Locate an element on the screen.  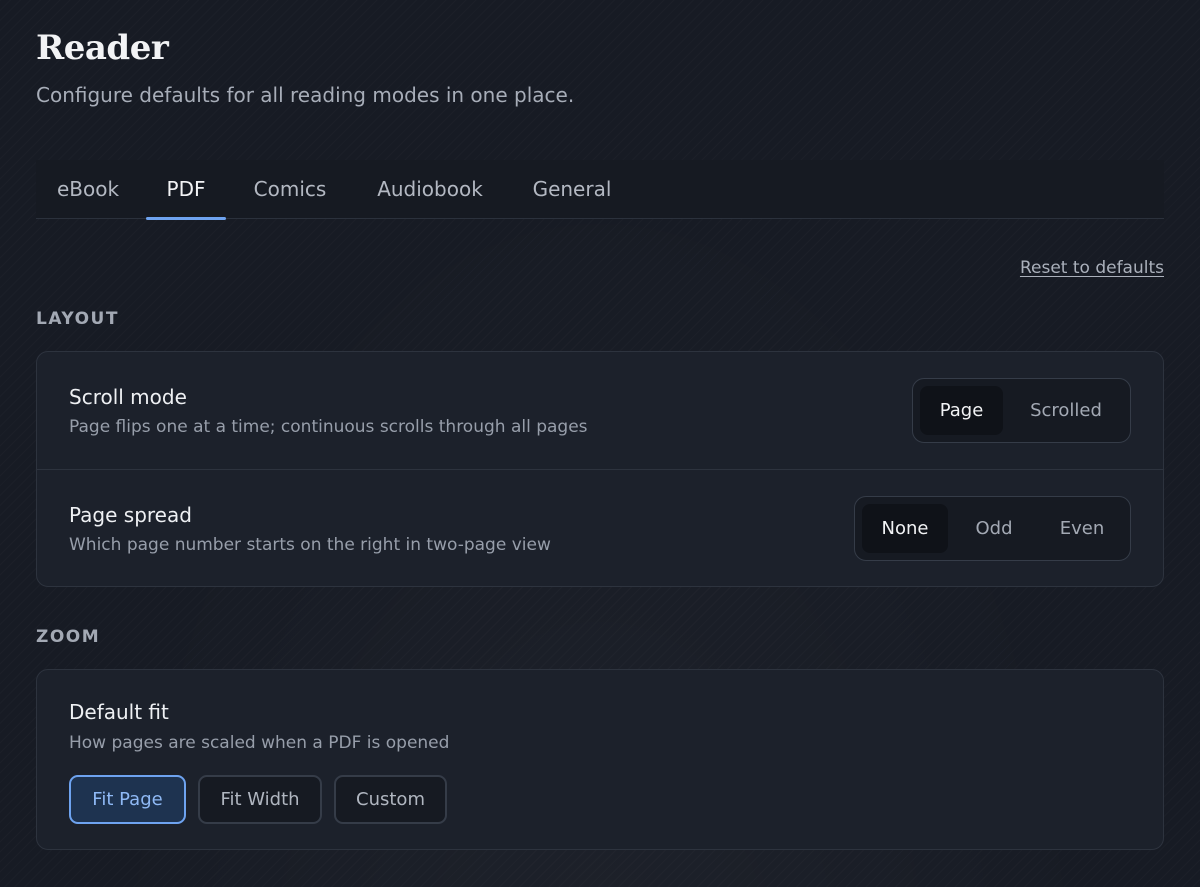
scroll-mode-option-page: Page is located at coordinates (961, 410).